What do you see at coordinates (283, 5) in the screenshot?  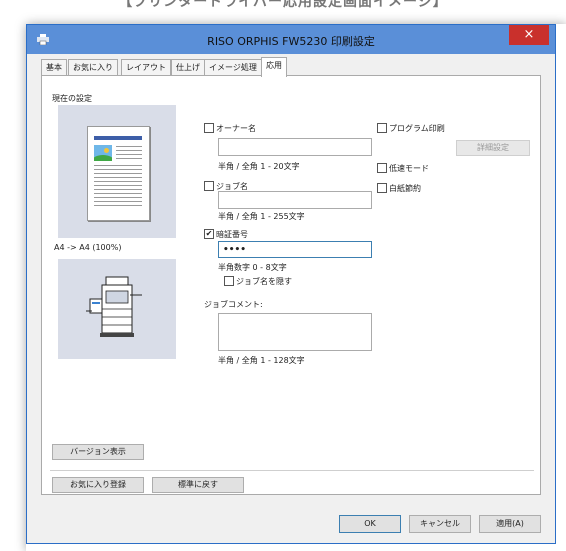 I see `page-banner: 【プリンタードライバー応用設定画面イメージ】` at bounding box center [283, 5].